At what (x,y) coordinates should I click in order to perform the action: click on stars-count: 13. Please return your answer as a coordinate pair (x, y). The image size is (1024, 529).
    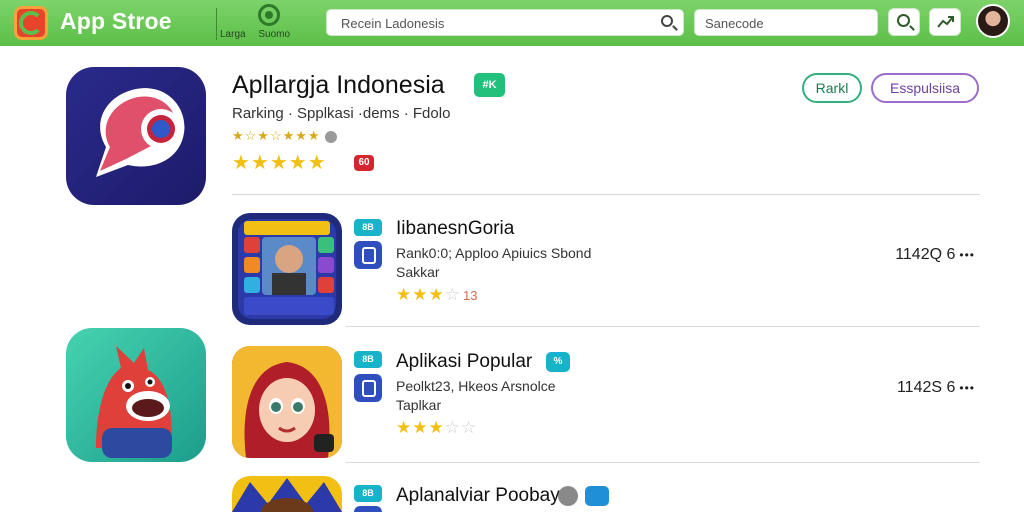
    Looking at the image, I should click on (470, 295).